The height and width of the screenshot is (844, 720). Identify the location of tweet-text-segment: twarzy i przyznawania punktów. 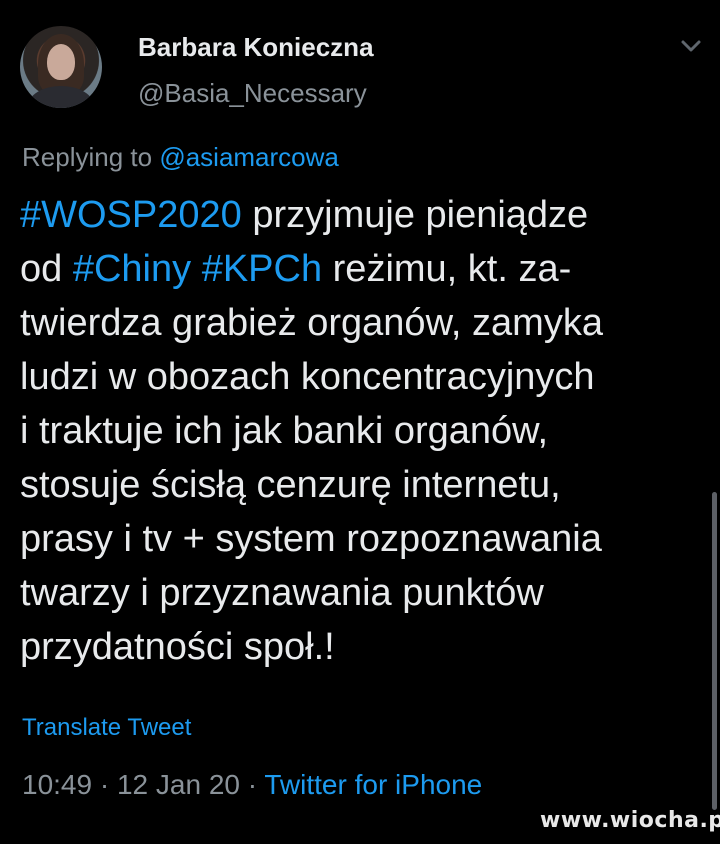
(282, 593).